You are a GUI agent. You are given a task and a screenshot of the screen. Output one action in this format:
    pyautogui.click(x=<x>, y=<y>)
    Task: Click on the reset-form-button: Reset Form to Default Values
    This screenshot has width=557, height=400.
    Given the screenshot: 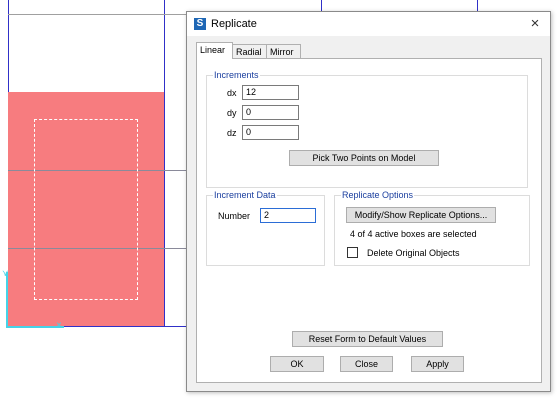 What is the action you would take?
    pyautogui.click(x=367, y=339)
    